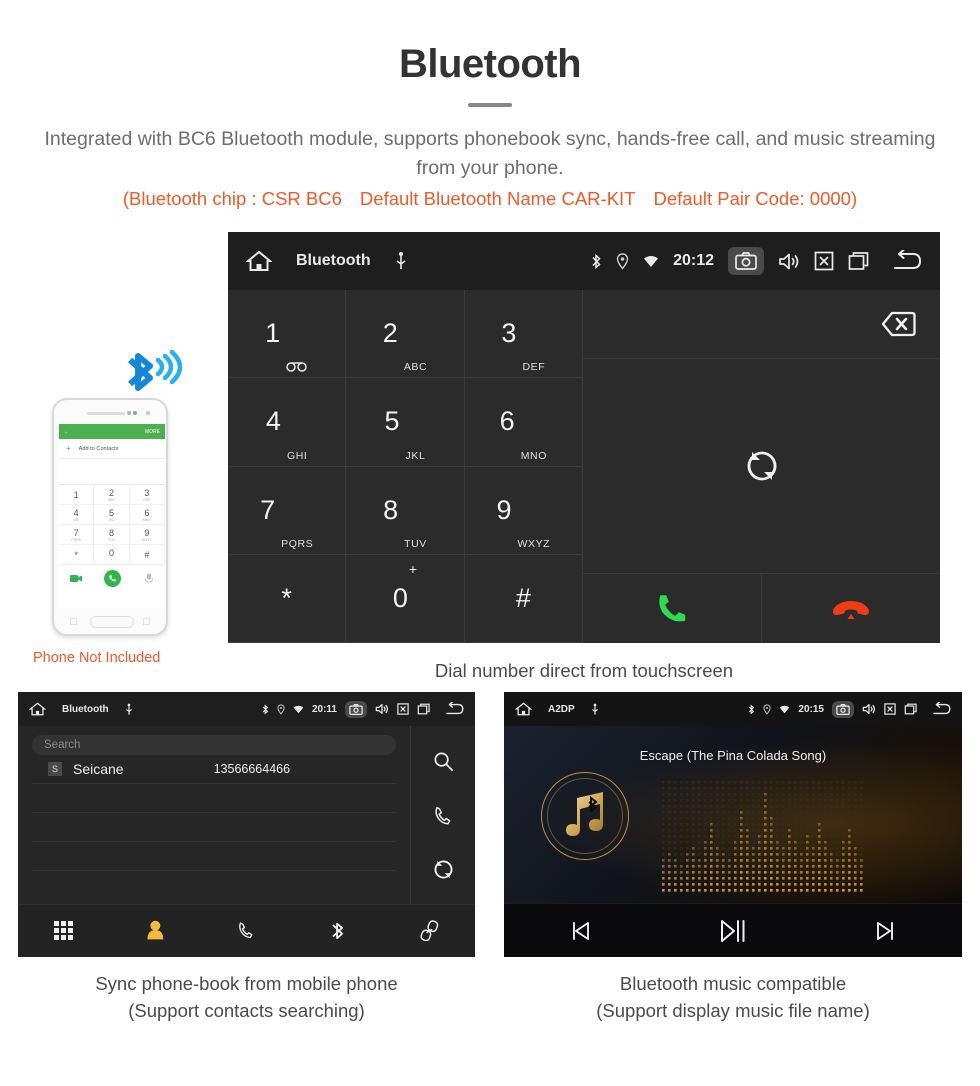 The image size is (980, 1086). What do you see at coordinates (415, 455) in the screenshot?
I see `dial-key-letters: JKL` at bounding box center [415, 455].